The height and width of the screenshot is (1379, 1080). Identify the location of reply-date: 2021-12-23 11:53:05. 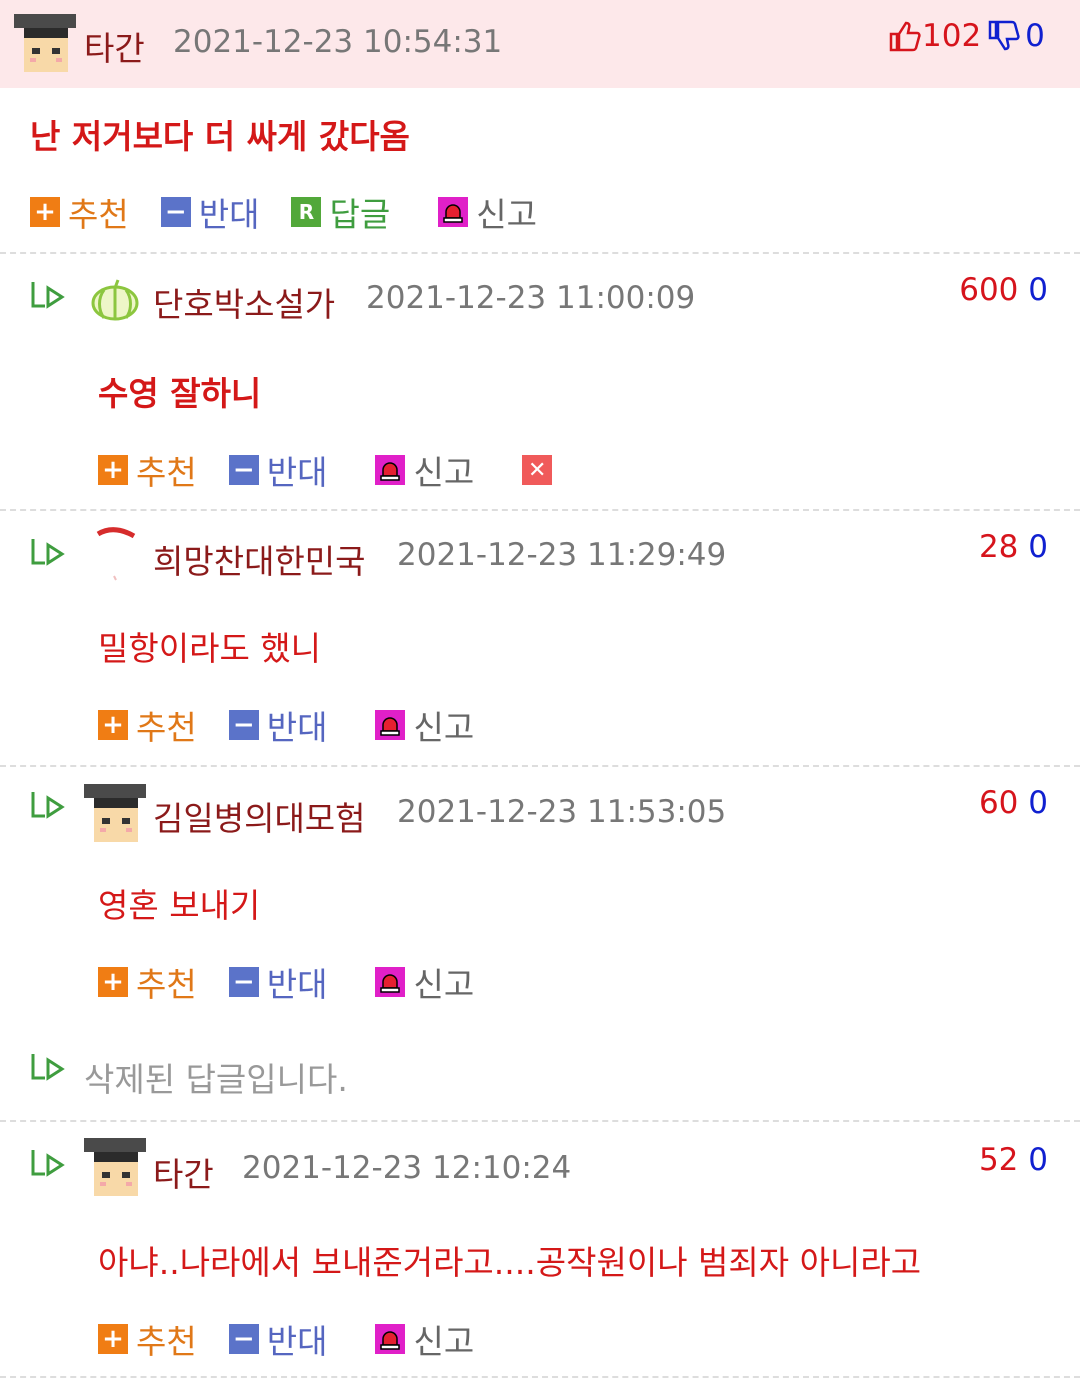
(562, 812).